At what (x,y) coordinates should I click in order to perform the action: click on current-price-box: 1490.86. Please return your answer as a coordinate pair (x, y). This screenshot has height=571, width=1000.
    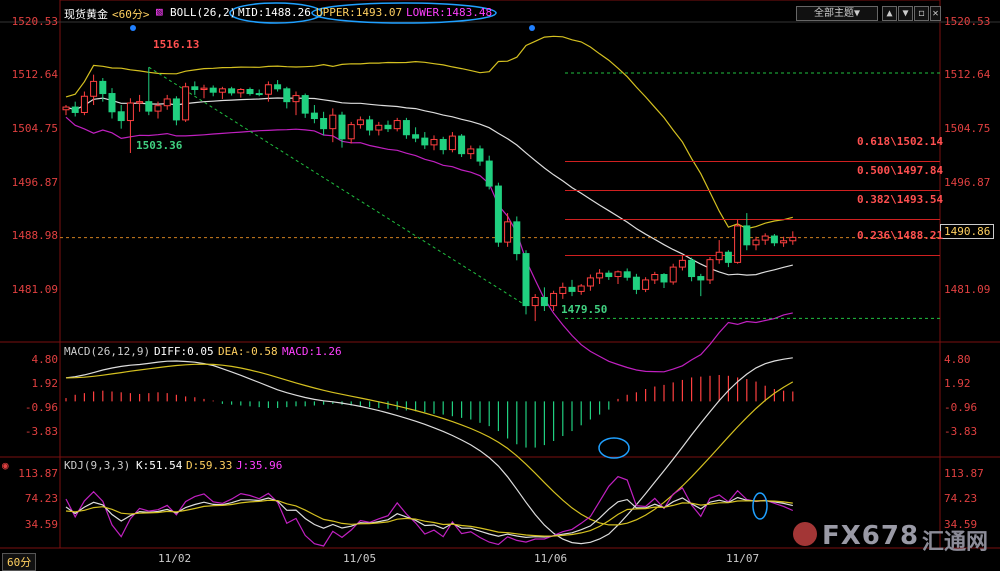
    Looking at the image, I should click on (967, 231).